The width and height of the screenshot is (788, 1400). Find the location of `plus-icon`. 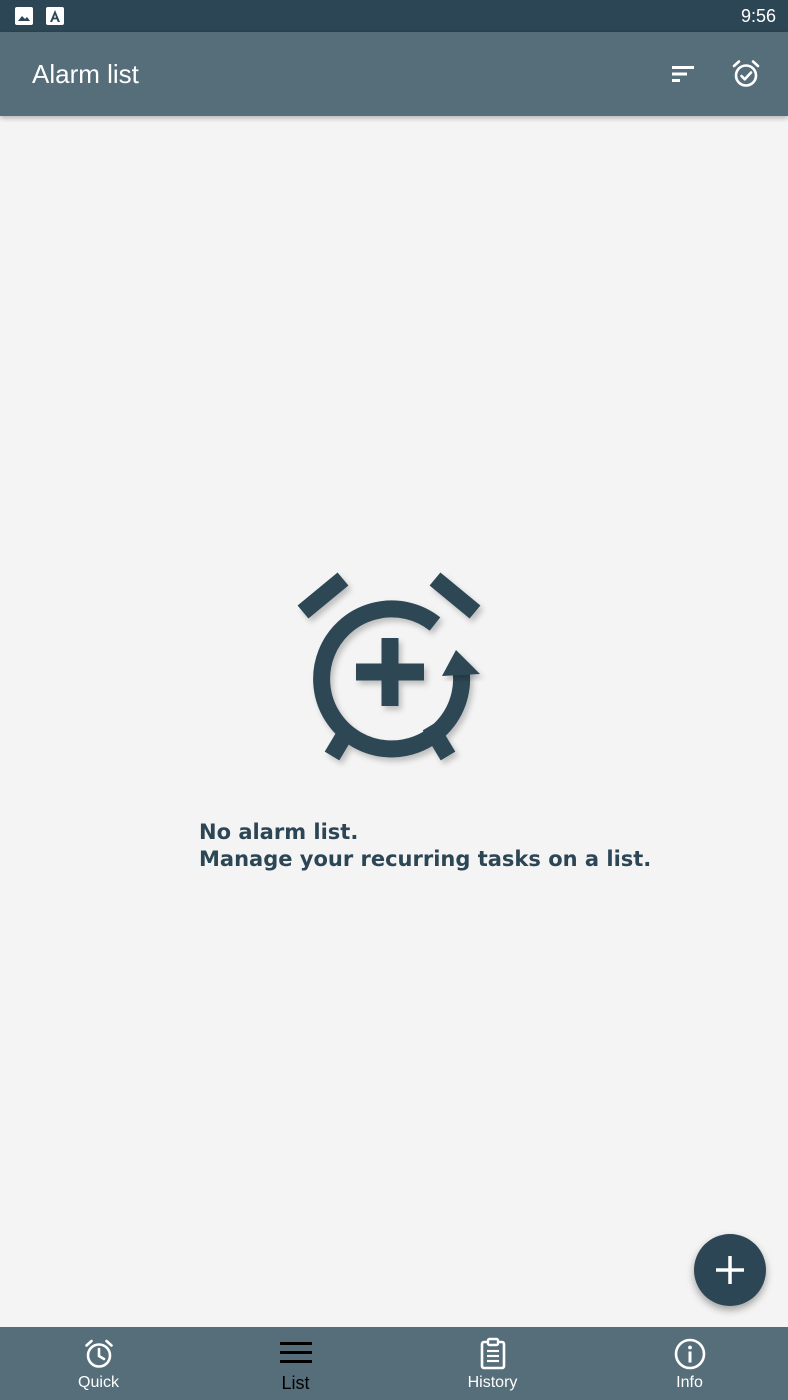

plus-icon is located at coordinates (730, 1270).